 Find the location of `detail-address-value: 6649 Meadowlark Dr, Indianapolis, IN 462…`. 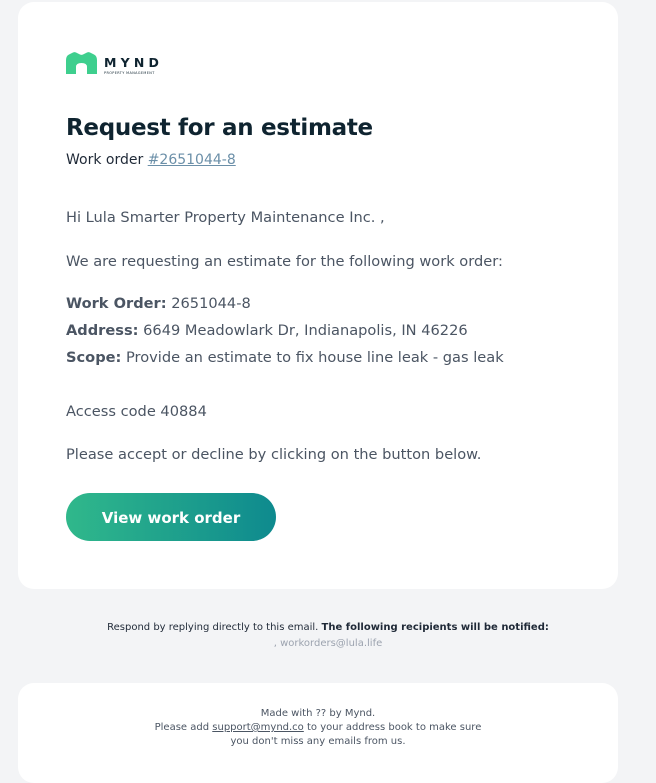

detail-address-value: 6649 Meadowlark Dr, Indianapolis, IN 462… is located at coordinates (305, 330).